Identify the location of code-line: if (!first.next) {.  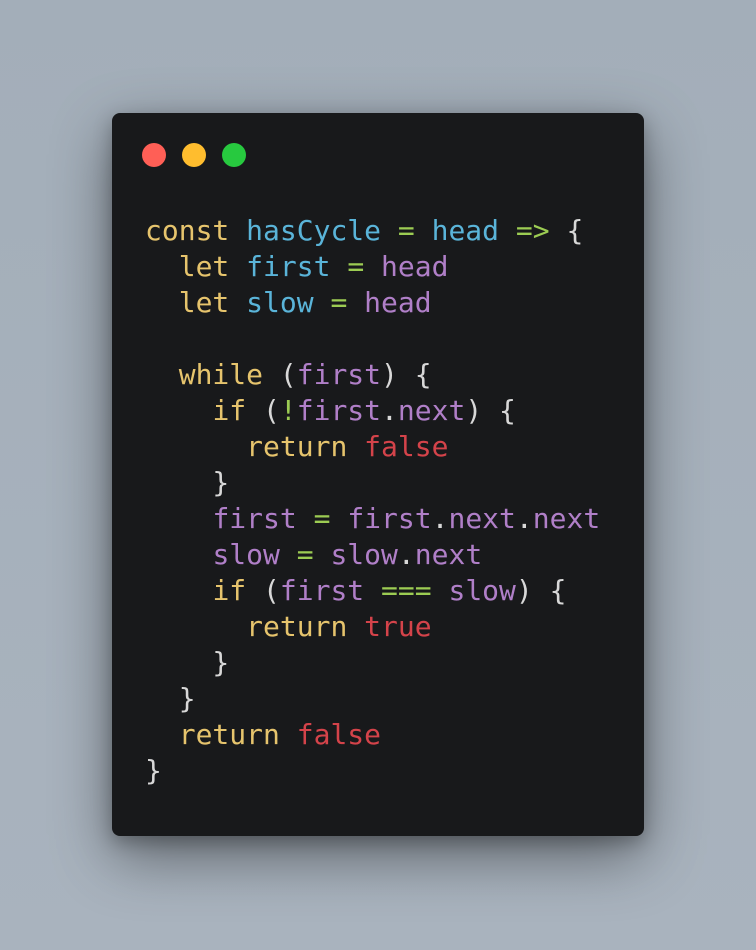
(372, 411).